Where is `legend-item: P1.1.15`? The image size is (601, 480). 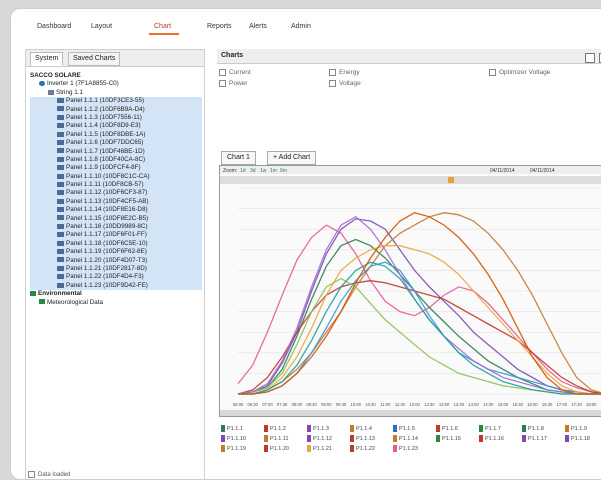 legend-item: P1.1.15 is located at coordinates (448, 438).